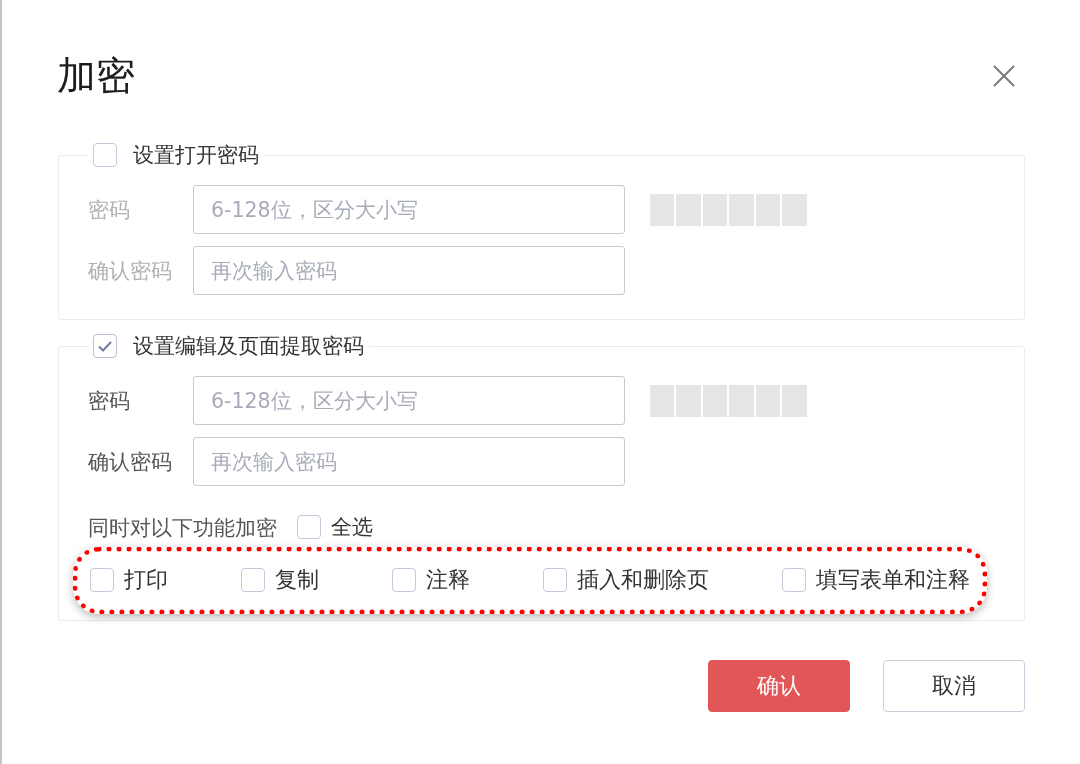  Describe the element at coordinates (954, 686) in the screenshot. I see `cancel-button: 取消` at that location.